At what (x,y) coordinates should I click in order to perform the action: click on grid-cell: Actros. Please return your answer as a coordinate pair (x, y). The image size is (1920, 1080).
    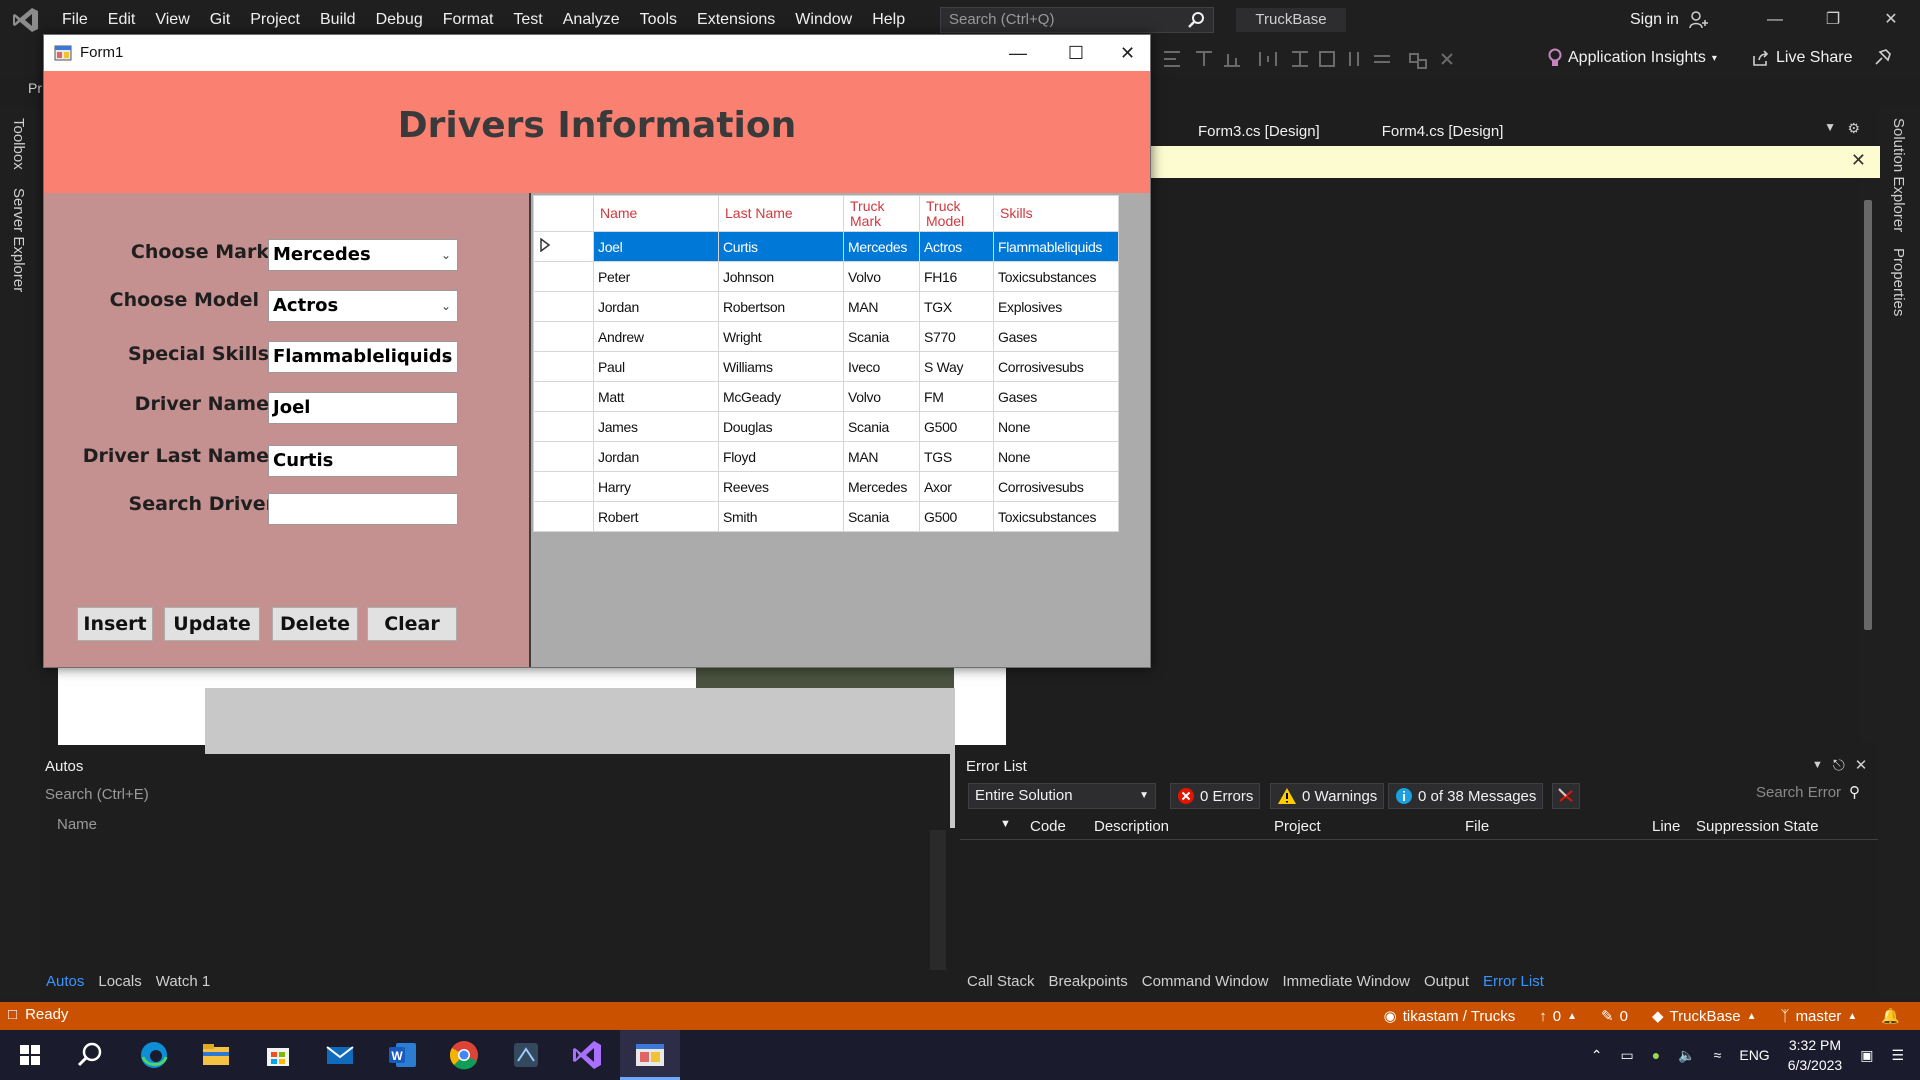
    Looking at the image, I should click on (956, 246).